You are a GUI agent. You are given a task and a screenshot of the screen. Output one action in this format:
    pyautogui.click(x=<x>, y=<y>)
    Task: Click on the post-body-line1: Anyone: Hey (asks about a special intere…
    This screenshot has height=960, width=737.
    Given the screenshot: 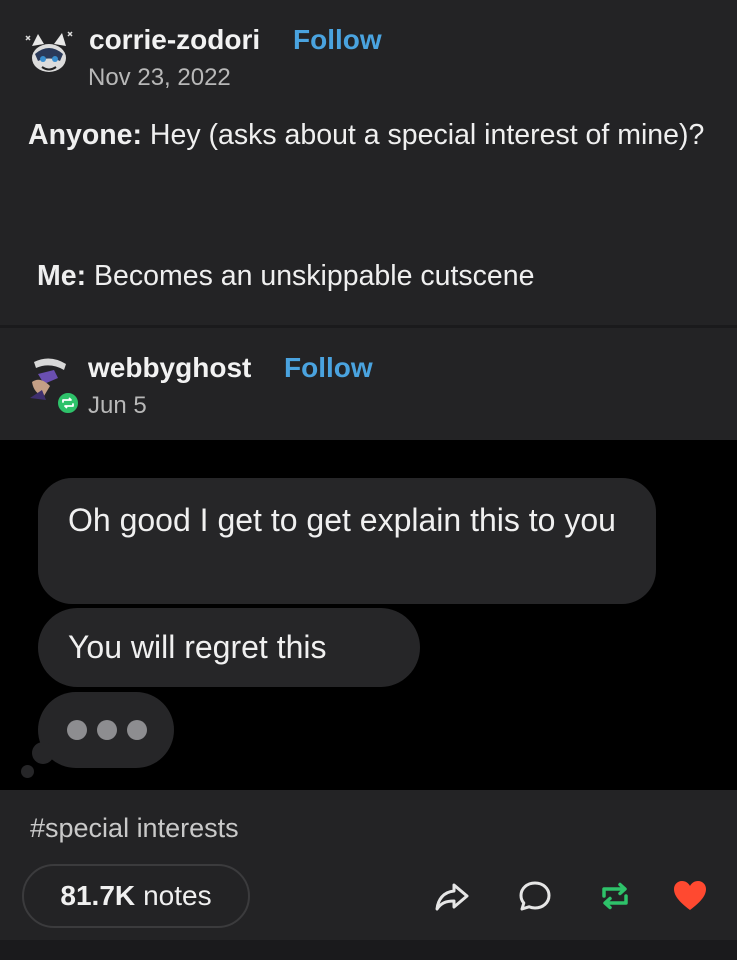 What is the action you would take?
    pyautogui.click(x=368, y=135)
    